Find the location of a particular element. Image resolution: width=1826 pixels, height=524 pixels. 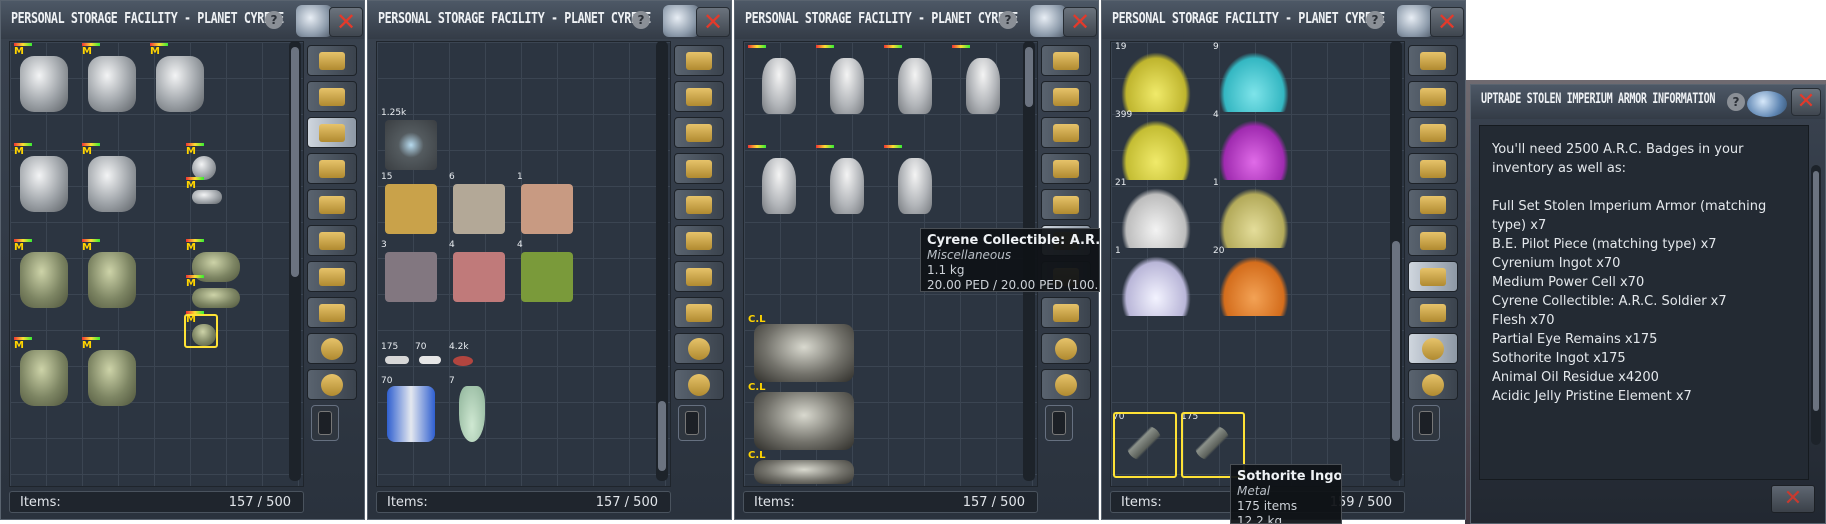

item-grid: 19 9 399 4 21 1 1 20 70 175 is located at coordinates (1257, 264).